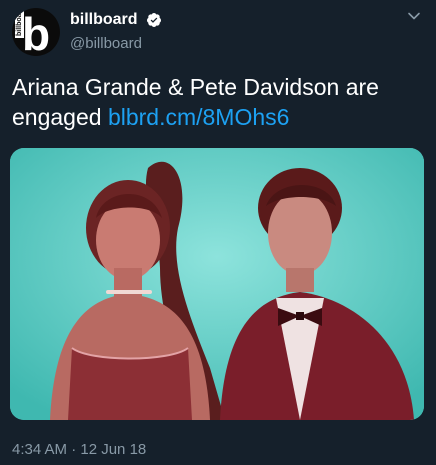 This screenshot has height=465, width=436. What do you see at coordinates (116, 32) in the screenshot?
I see `account-names: billboard @billboard` at bounding box center [116, 32].